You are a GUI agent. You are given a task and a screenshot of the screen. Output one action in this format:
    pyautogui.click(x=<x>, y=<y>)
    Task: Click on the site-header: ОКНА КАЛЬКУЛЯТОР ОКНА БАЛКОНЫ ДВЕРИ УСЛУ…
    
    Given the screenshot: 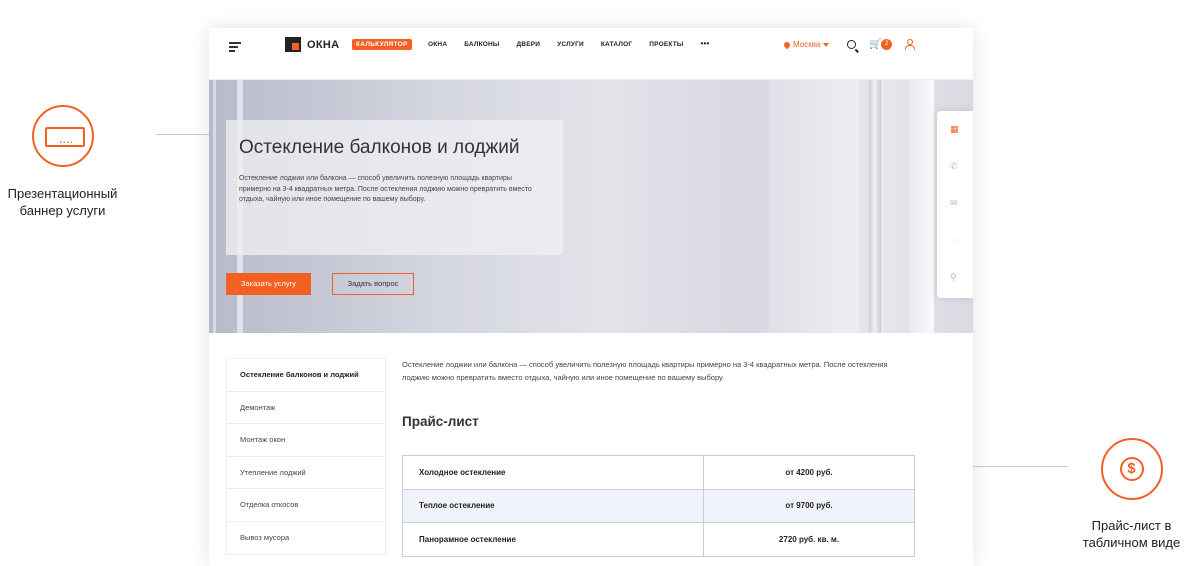 What is the action you would take?
    pyautogui.click(x=591, y=54)
    